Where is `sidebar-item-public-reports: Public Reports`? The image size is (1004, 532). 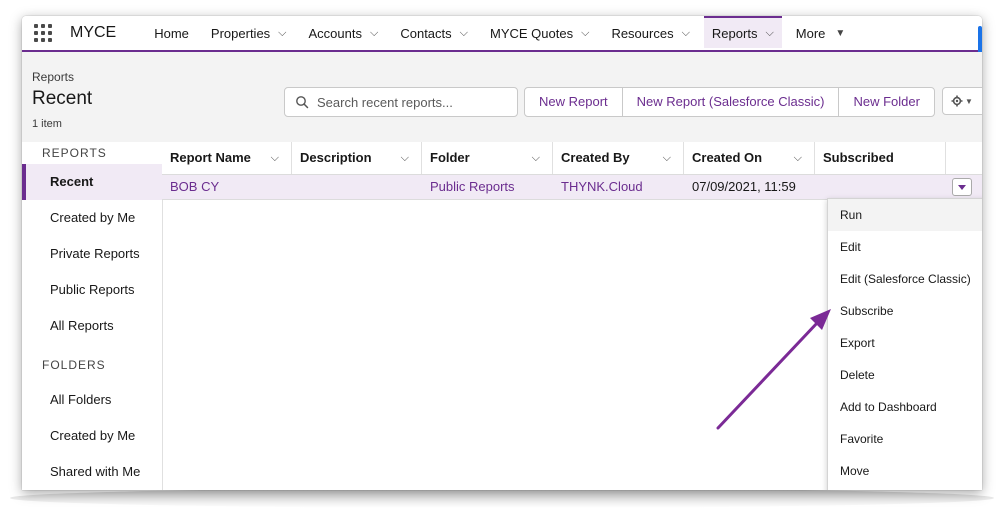 sidebar-item-public-reports: Public Reports is located at coordinates (92, 290).